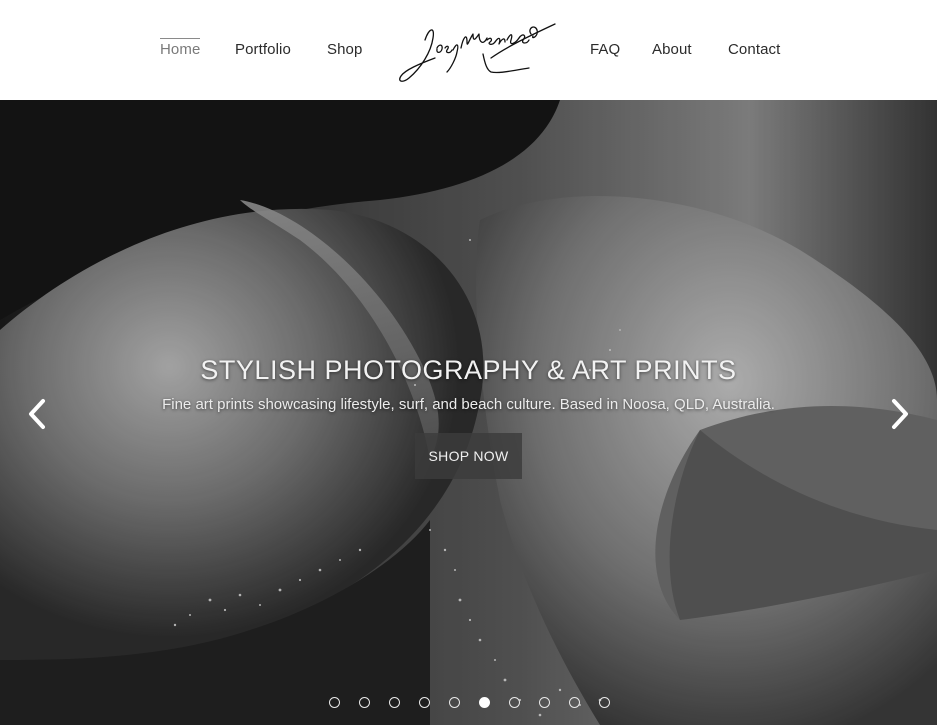 The height and width of the screenshot is (725, 937). What do you see at coordinates (180, 49) in the screenshot?
I see `nav-home-link: Home` at bounding box center [180, 49].